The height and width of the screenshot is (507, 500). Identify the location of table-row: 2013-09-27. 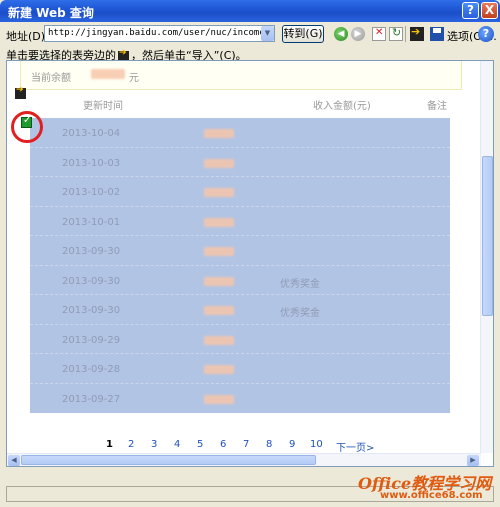
(240, 399).